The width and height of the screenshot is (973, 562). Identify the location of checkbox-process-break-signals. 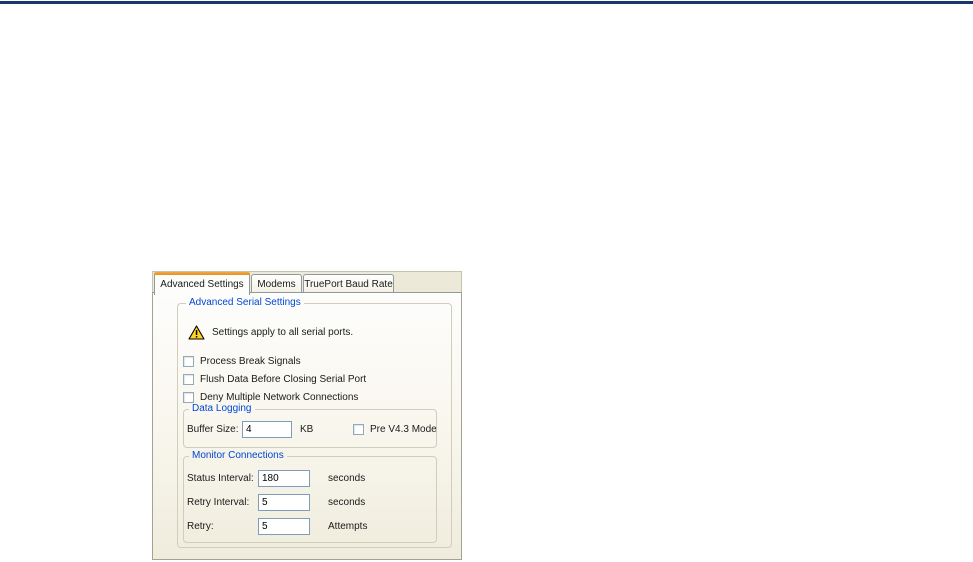
(188, 361).